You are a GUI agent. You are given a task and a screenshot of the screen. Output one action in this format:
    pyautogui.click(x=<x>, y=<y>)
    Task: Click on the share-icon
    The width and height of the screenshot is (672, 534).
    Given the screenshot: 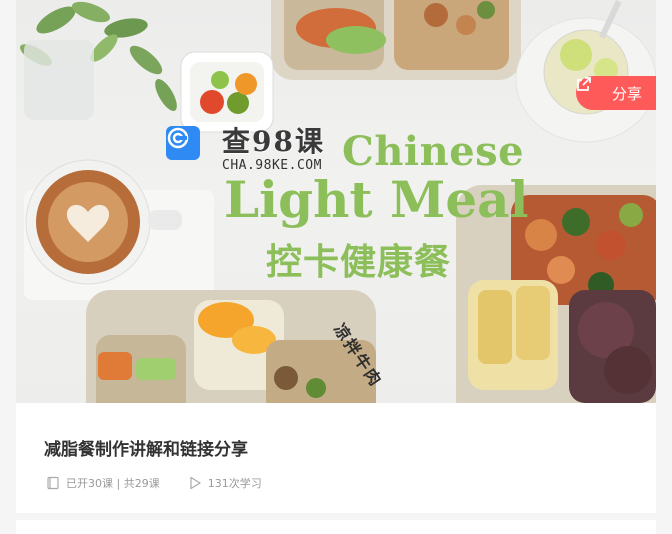 What is the action you would take?
    pyautogui.click(x=591, y=89)
    